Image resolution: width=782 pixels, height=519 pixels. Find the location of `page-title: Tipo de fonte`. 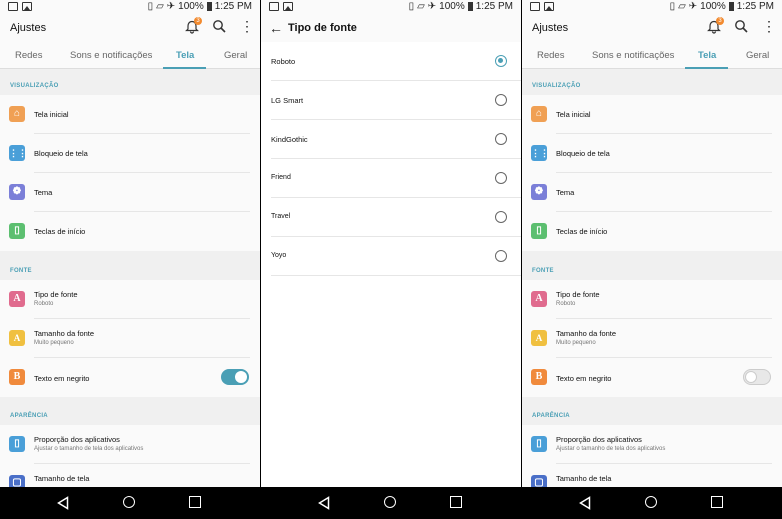

page-title: Tipo de fonte is located at coordinates (322, 28).